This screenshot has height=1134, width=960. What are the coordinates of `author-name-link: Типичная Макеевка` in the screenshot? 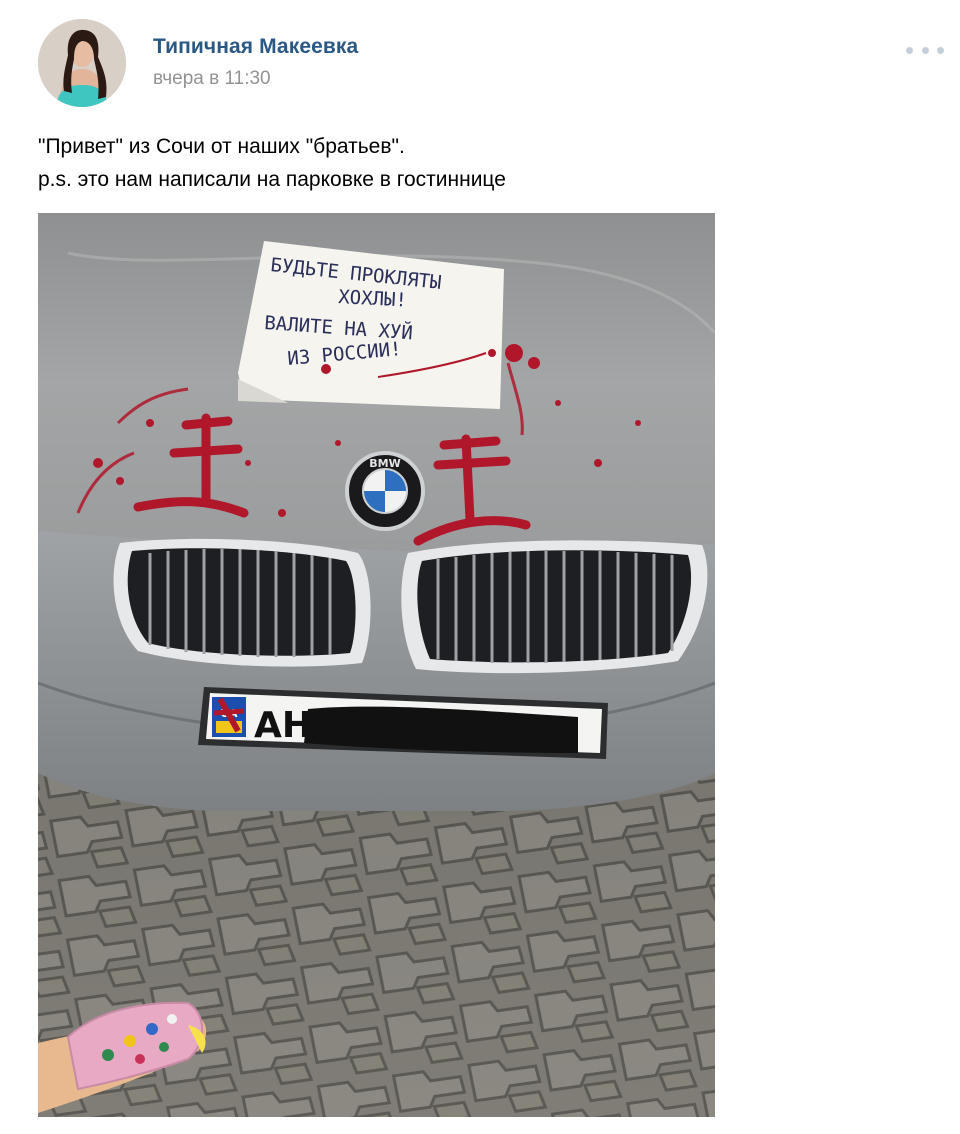 It's located at (255, 47).